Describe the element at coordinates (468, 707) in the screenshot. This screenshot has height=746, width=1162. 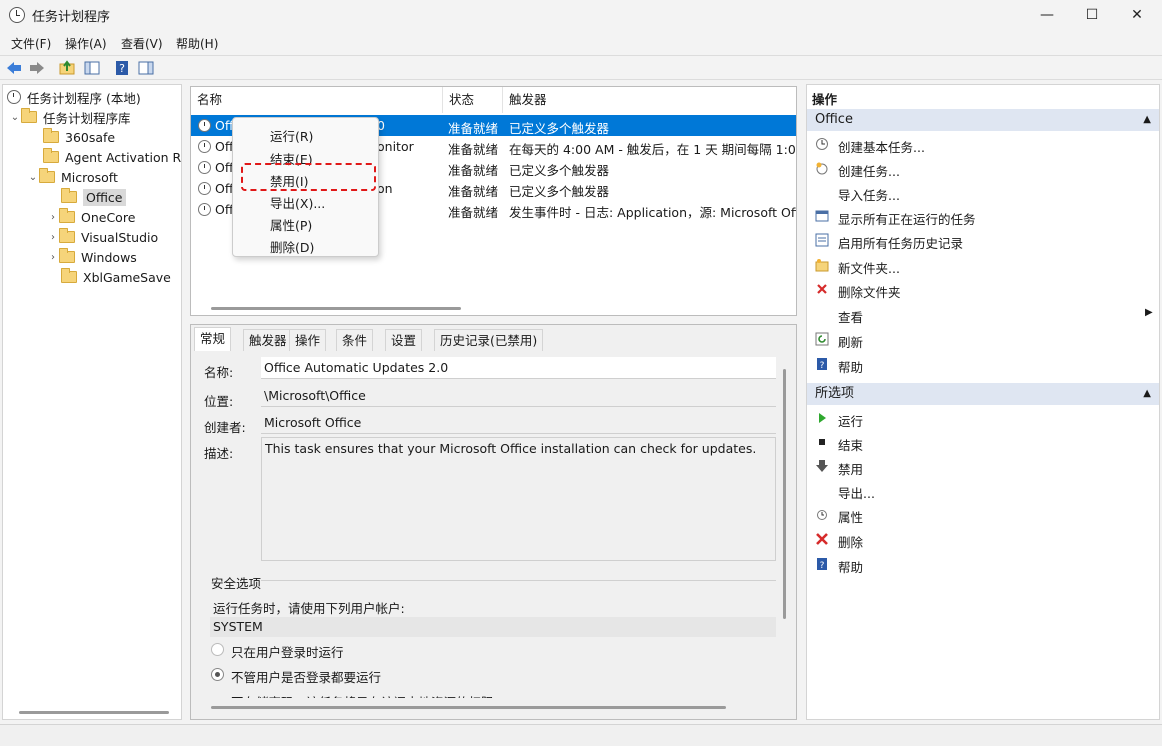
I see `details-horizontal-scrollbar` at that location.